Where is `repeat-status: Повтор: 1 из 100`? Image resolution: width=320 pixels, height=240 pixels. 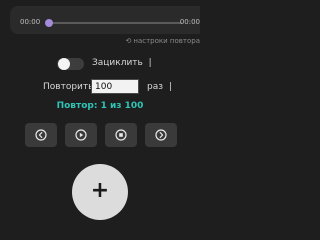
repeat-status: Повтор: 1 из 100 is located at coordinates (100, 106).